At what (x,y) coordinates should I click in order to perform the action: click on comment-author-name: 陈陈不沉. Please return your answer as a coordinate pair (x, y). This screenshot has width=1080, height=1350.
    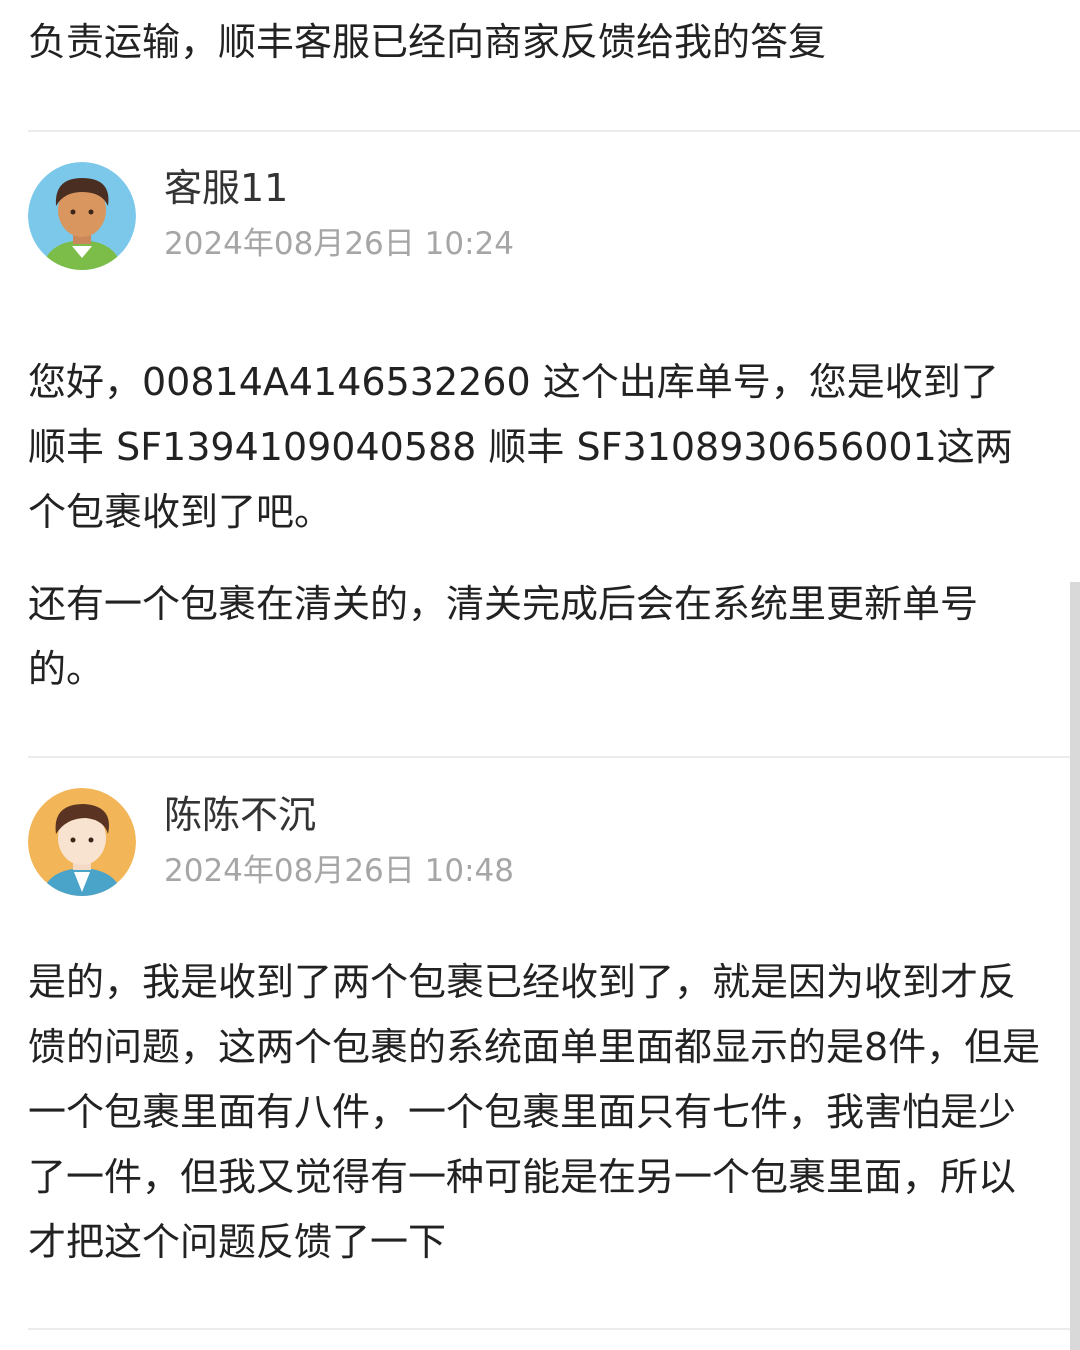
    Looking at the image, I should click on (240, 815).